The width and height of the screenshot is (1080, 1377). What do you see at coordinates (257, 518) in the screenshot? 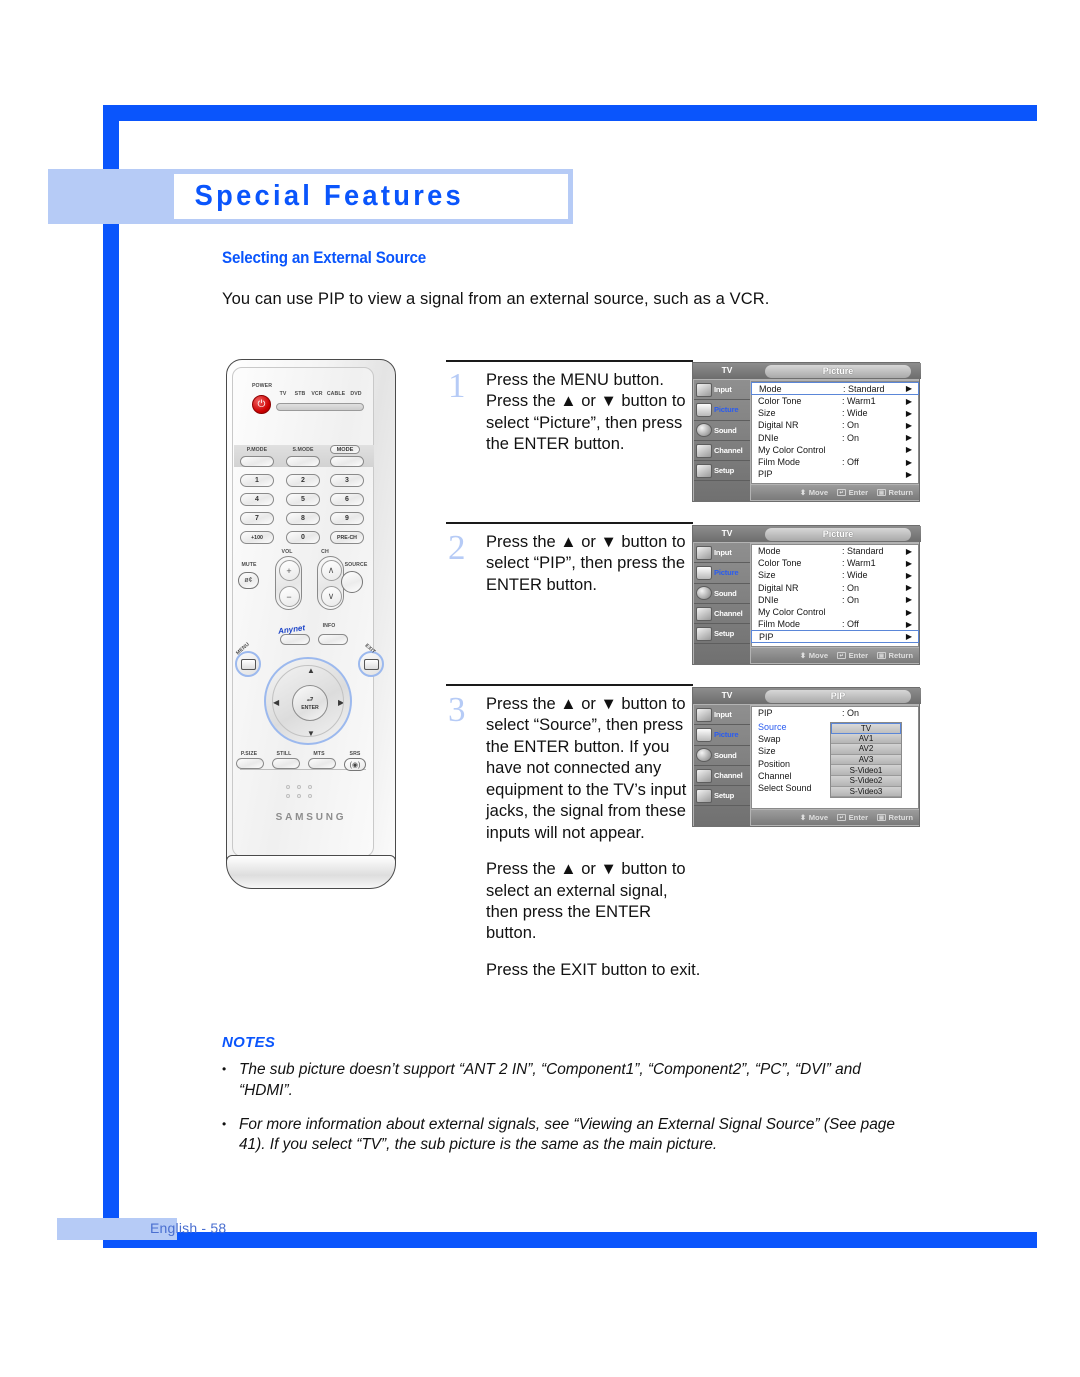
I see `numpad-7: 7` at bounding box center [257, 518].